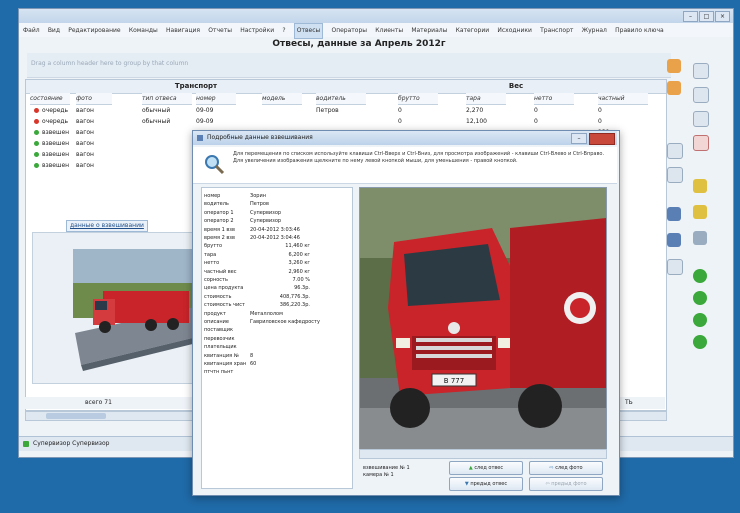 The width and height of the screenshot is (740, 513). What do you see at coordinates (600, 121) in the screenshot?
I see `cell-private: 0` at bounding box center [600, 121].